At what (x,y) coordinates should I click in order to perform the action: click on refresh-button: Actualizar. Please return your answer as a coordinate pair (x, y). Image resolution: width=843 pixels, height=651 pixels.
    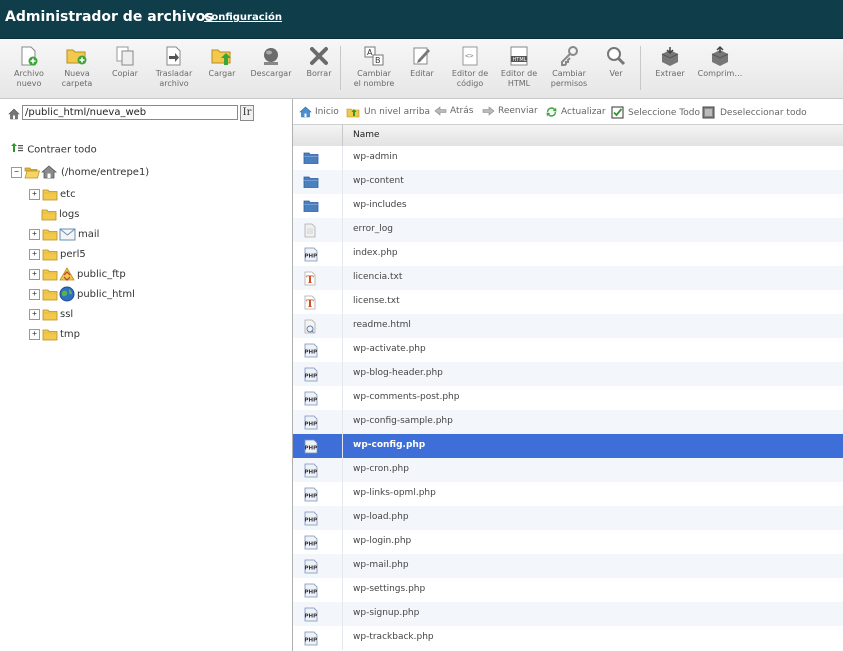
    Looking at the image, I should click on (575, 112).